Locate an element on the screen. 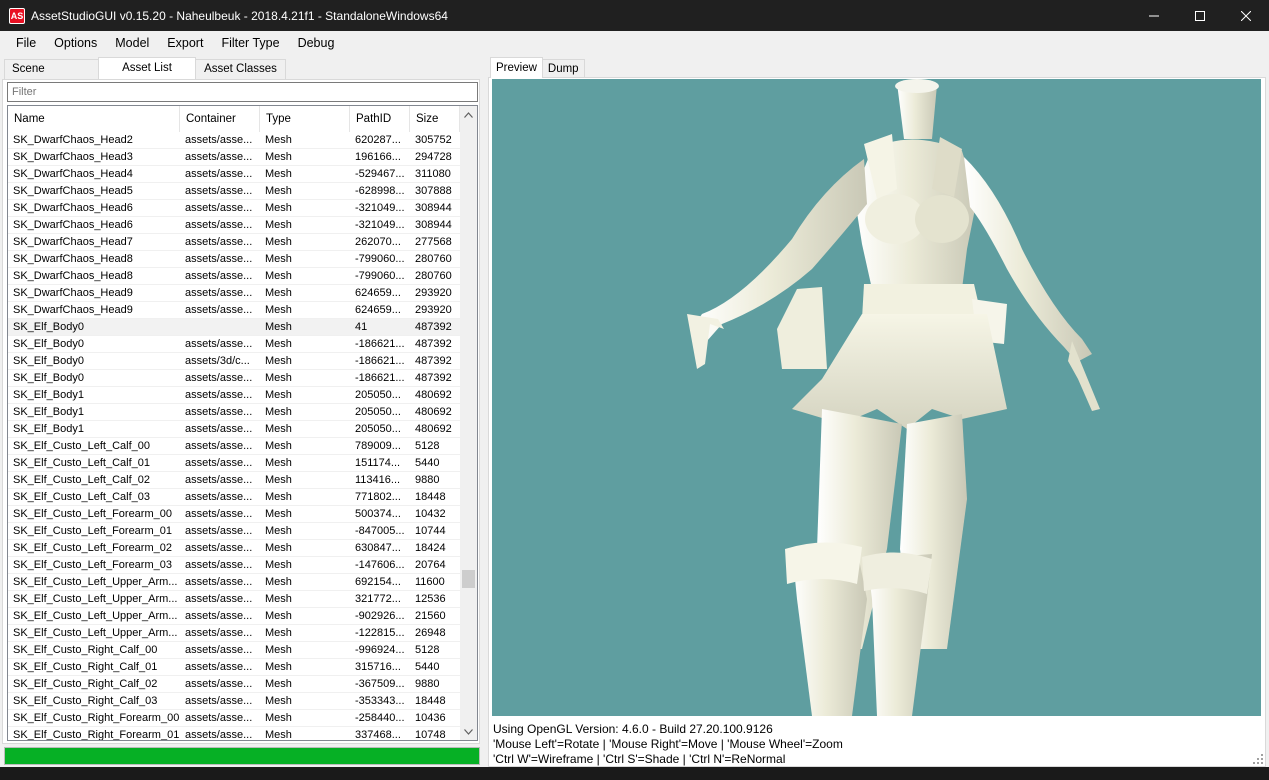 The width and height of the screenshot is (1269, 780). cell-name: SK_Elf_Body0 is located at coordinates (48, 361).